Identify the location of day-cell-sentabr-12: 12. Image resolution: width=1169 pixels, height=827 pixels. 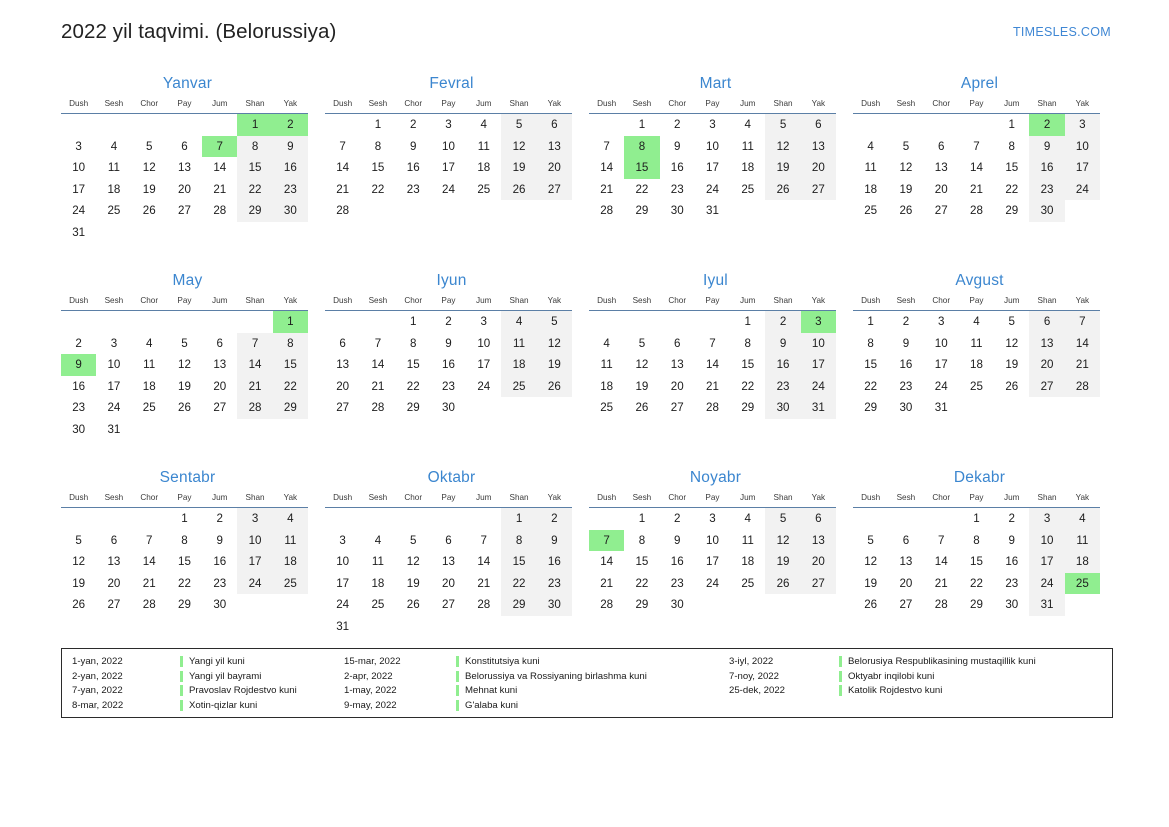
(78, 562).